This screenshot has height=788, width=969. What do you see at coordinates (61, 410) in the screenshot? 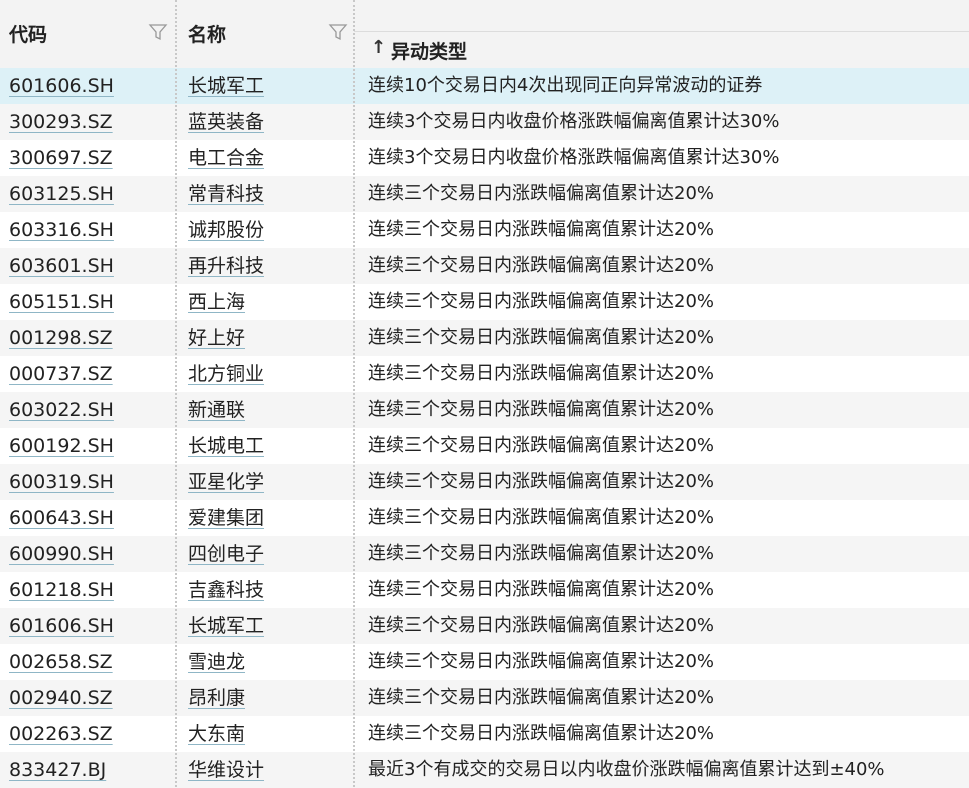
I see `cell-code: 603022.SH` at bounding box center [61, 410].